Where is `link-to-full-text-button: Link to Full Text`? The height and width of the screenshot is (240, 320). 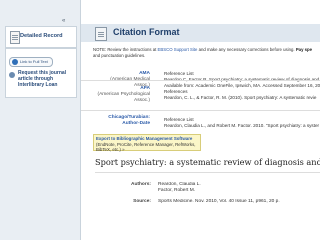
link-to-full-text-button: Link to Full Text is located at coordinates (31, 62).